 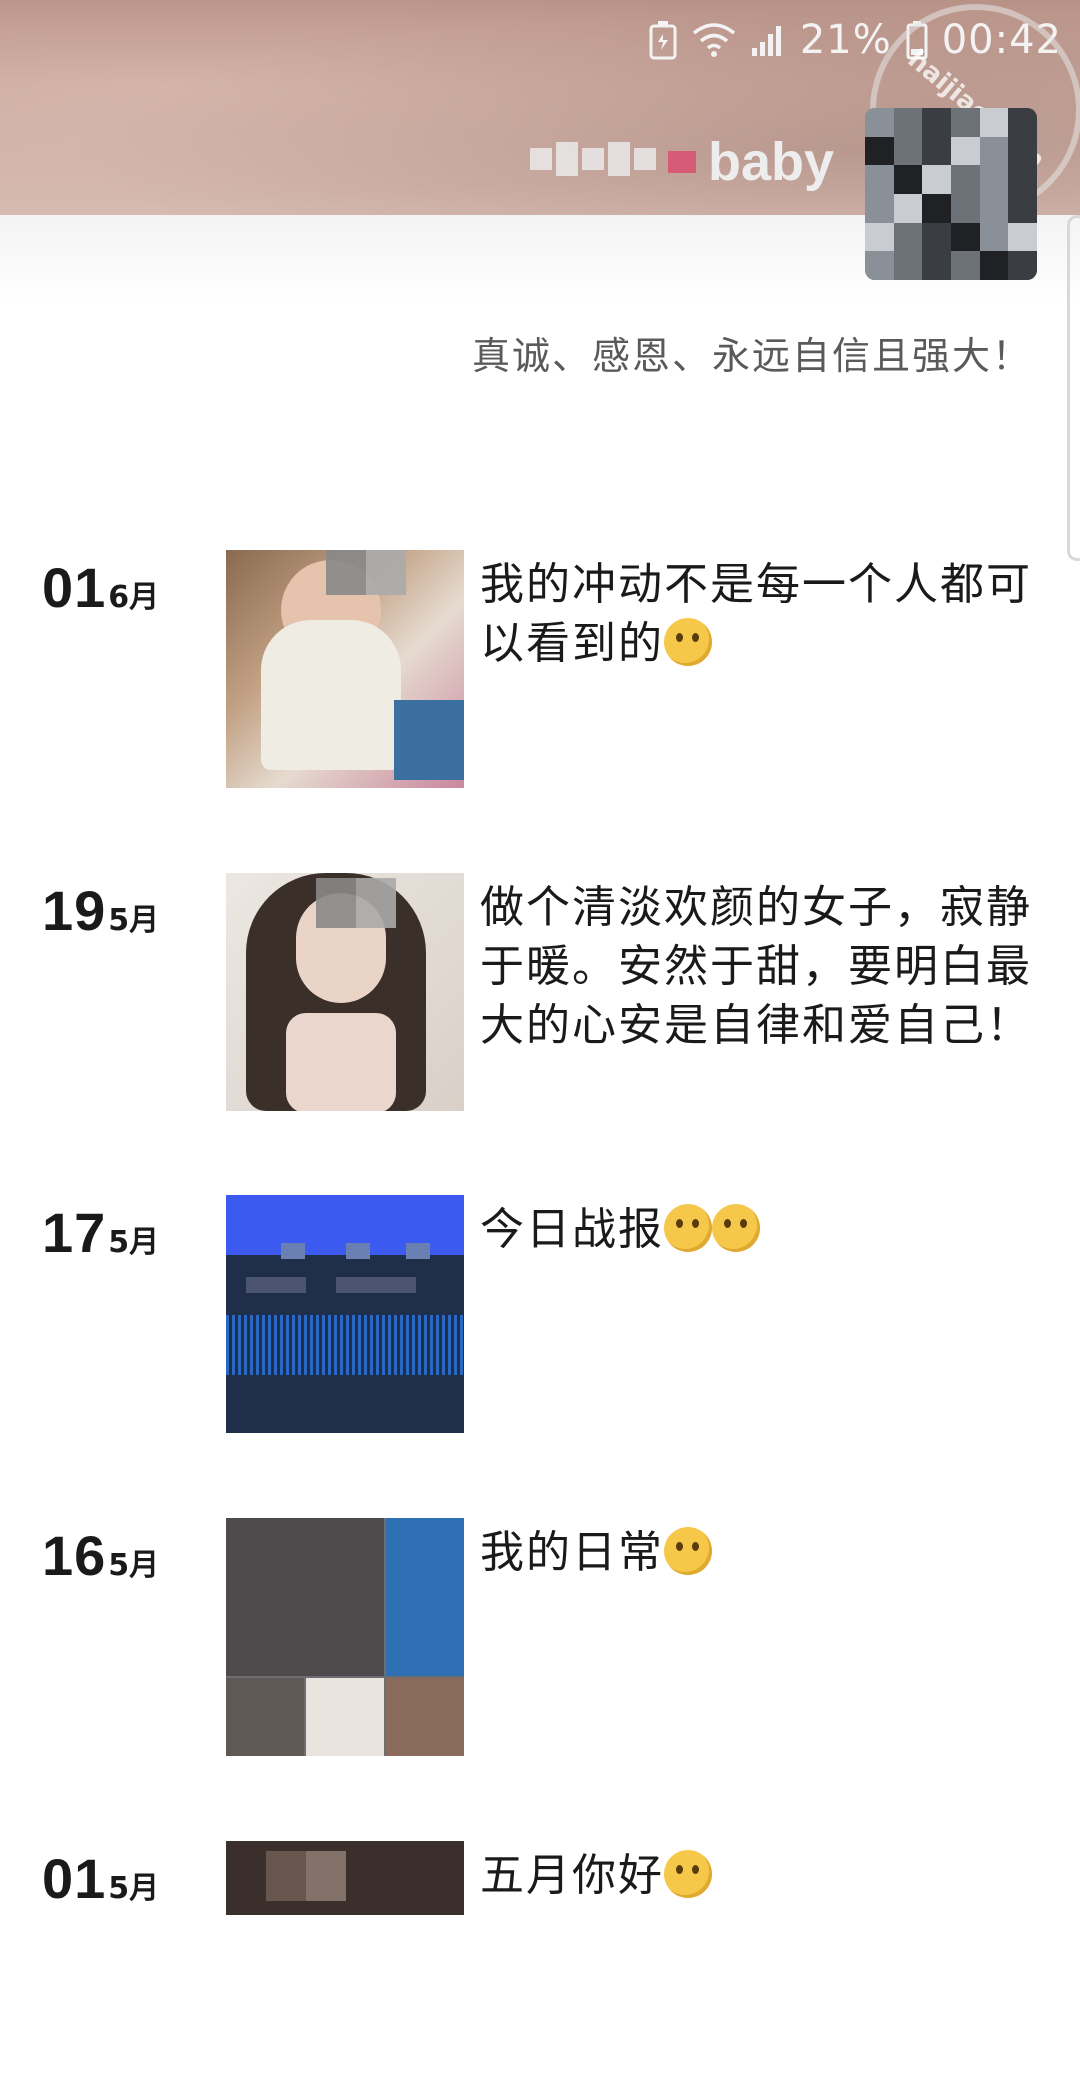 What do you see at coordinates (74, 1555) in the screenshot?
I see `post-day: 16` at bounding box center [74, 1555].